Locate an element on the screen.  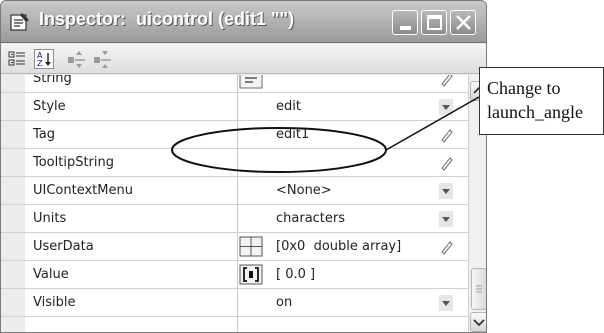
collapse-all-icon is located at coordinates (103, 59).